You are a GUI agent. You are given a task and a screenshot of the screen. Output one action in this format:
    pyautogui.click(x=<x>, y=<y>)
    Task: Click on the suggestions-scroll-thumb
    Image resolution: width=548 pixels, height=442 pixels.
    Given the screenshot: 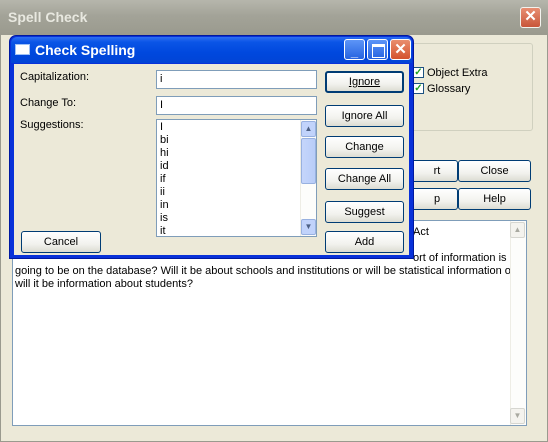 What is the action you would take?
    pyautogui.click(x=308, y=161)
    